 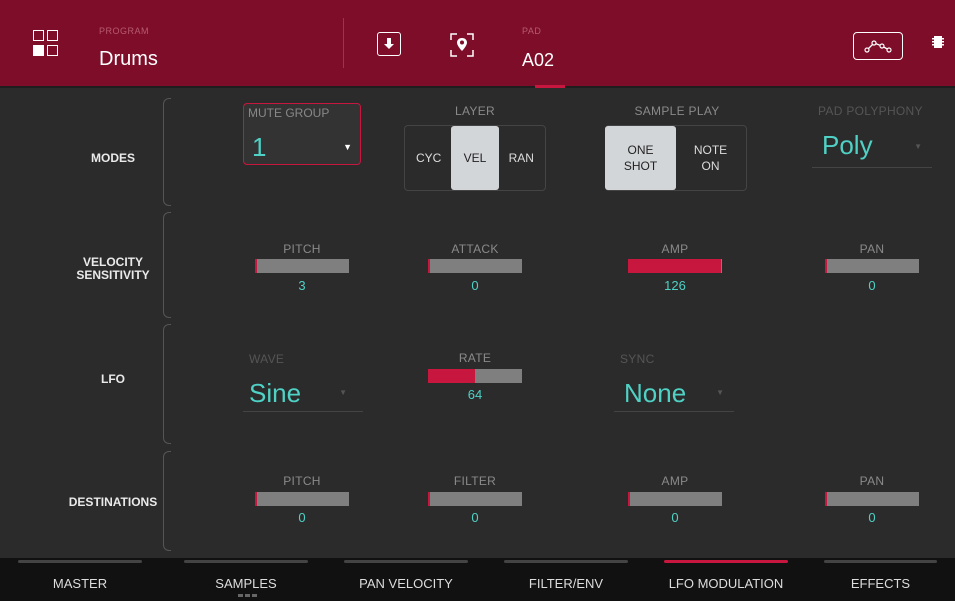 What do you see at coordinates (302, 285) in the screenshot?
I see `vel-pitch-value: 3` at bounding box center [302, 285].